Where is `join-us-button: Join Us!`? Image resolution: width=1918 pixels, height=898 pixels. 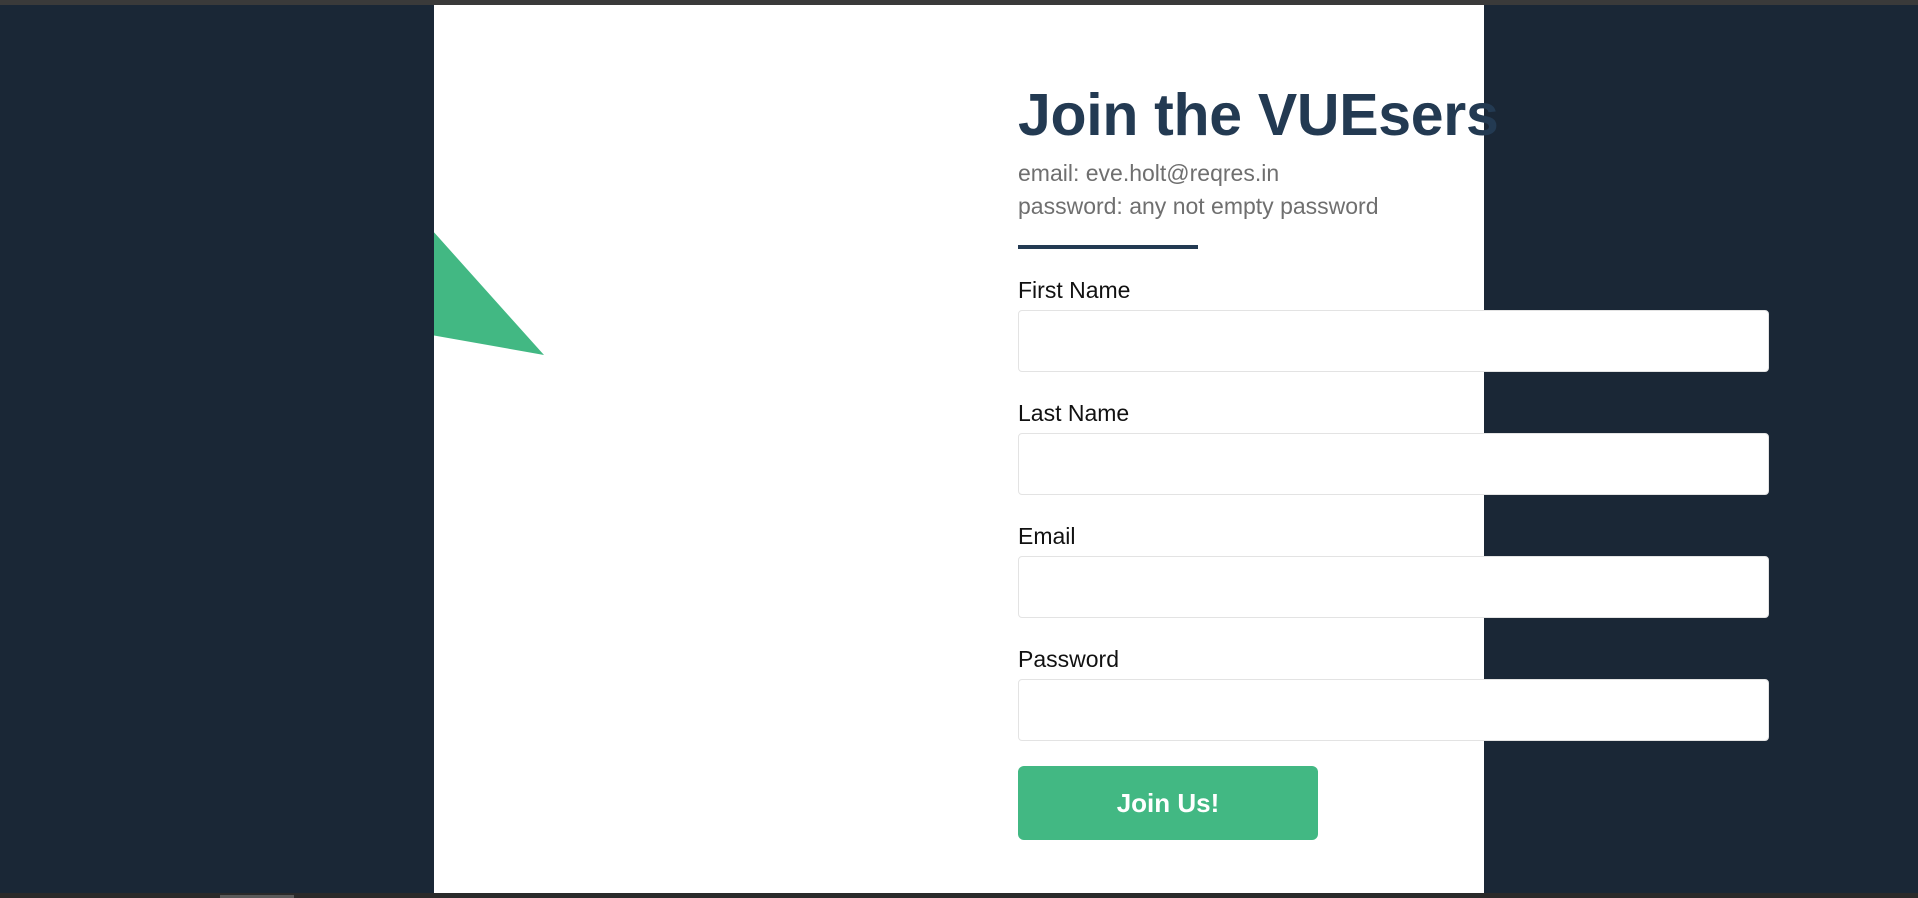 join-us-button: Join Us! is located at coordinates (1168, 803).